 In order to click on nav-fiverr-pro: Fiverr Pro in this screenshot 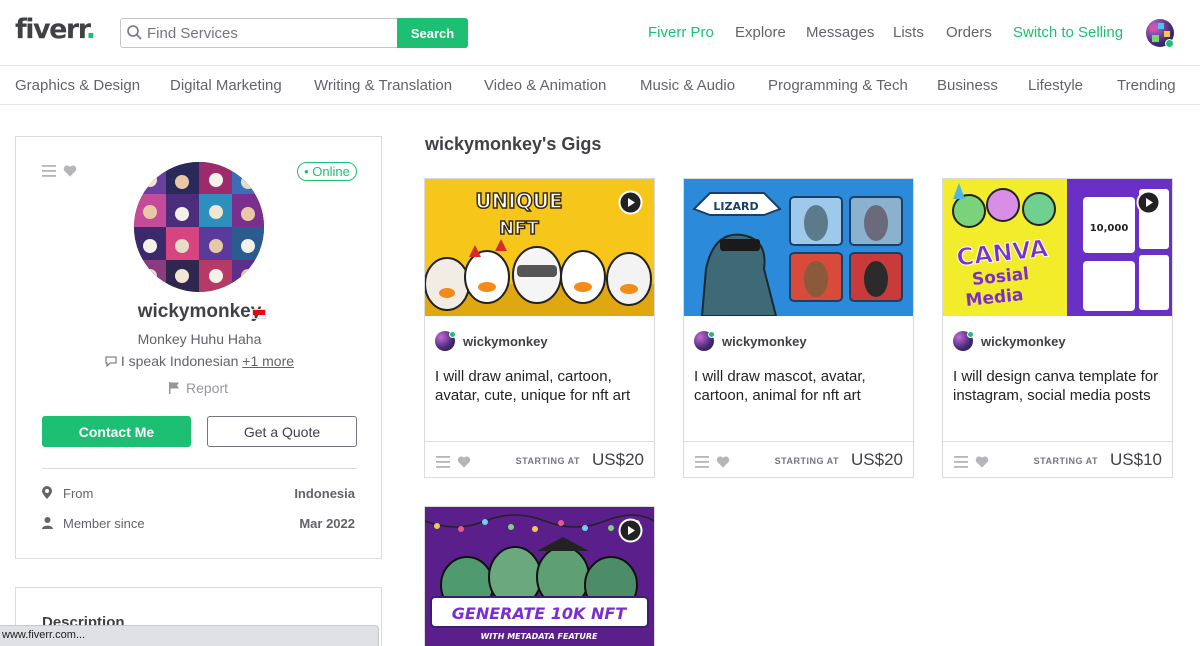, I will do `click(681, 32)`.